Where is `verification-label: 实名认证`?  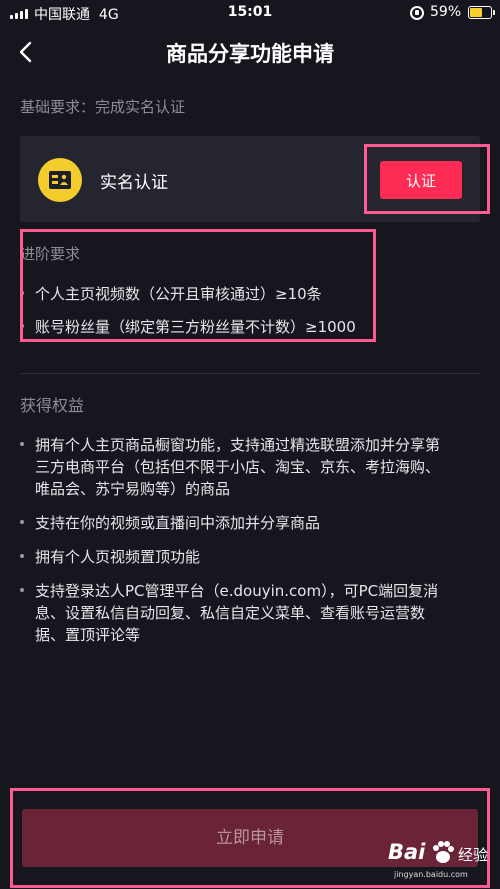
verification-label: 实名认证 is located at coordinates (134, 183).